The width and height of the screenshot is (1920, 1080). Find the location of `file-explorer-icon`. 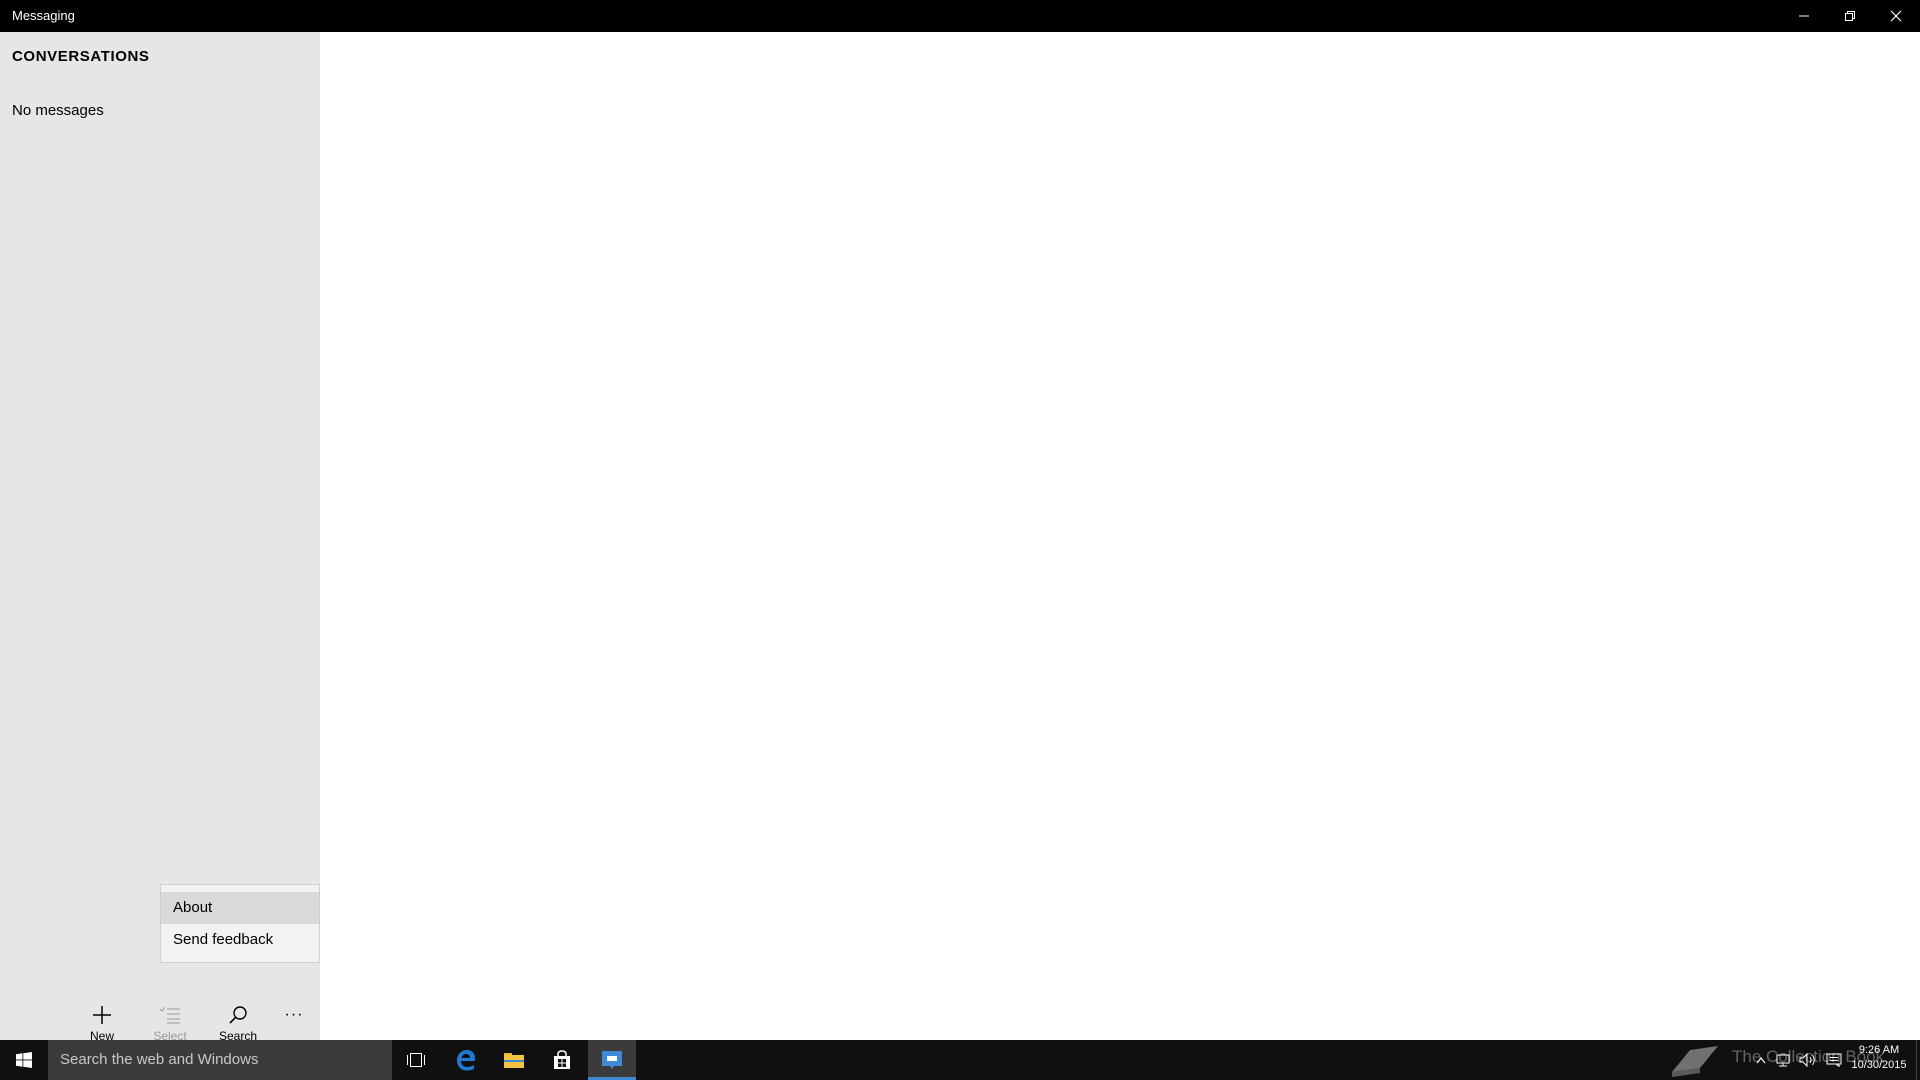

file-explorer-icon is located at coordinates (514, 1060).